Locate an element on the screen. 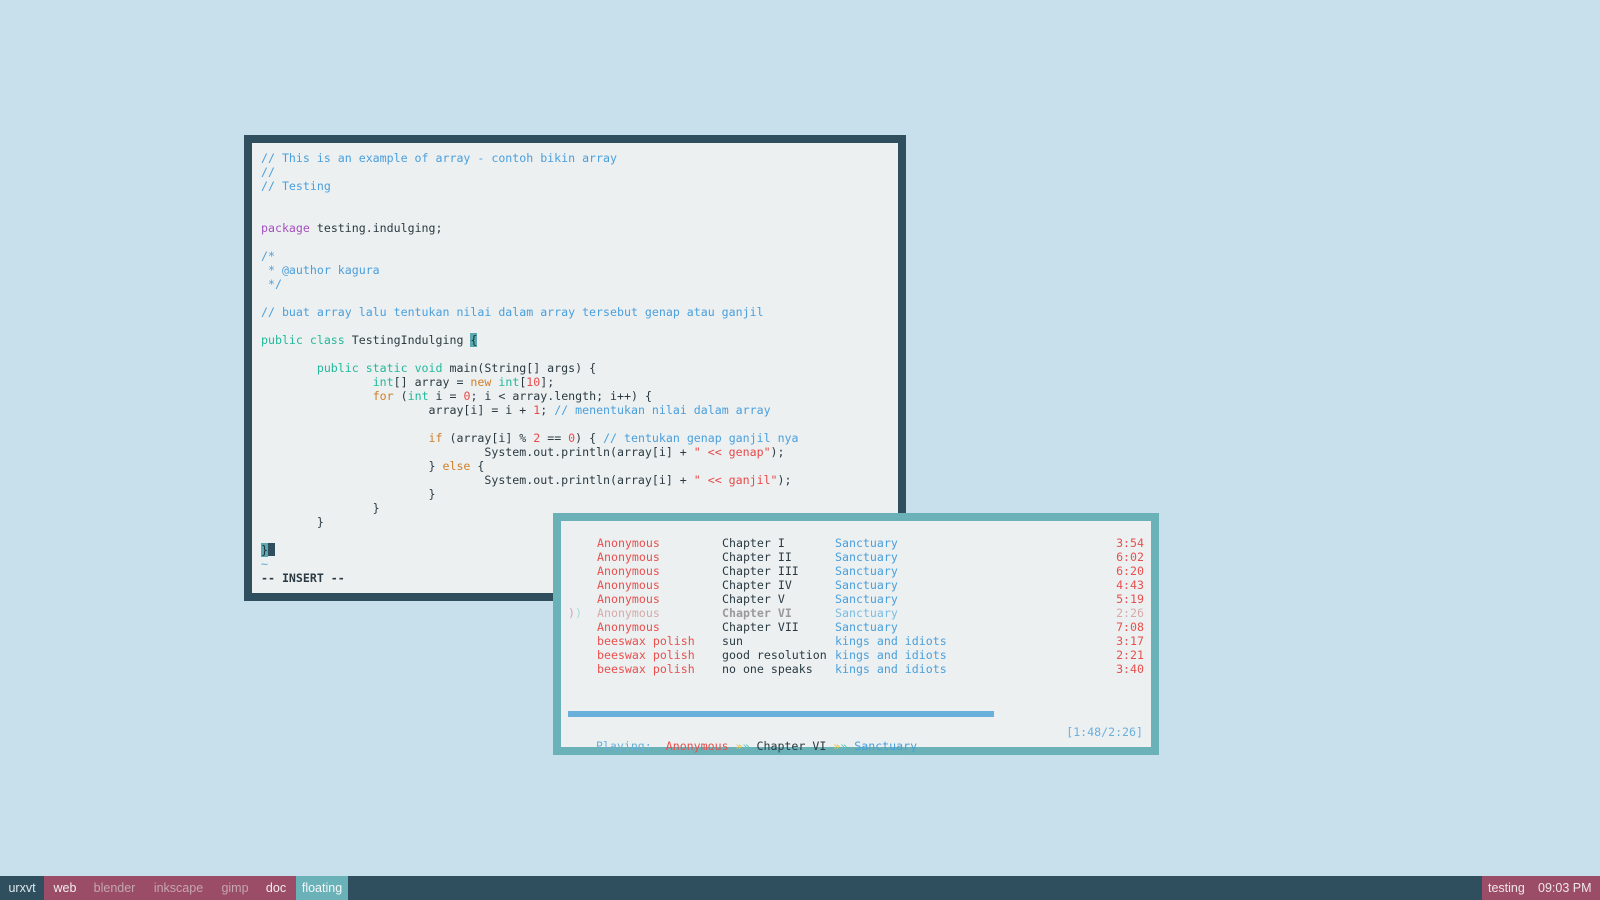  cursor-match: { is located at coordinates (474, 340).